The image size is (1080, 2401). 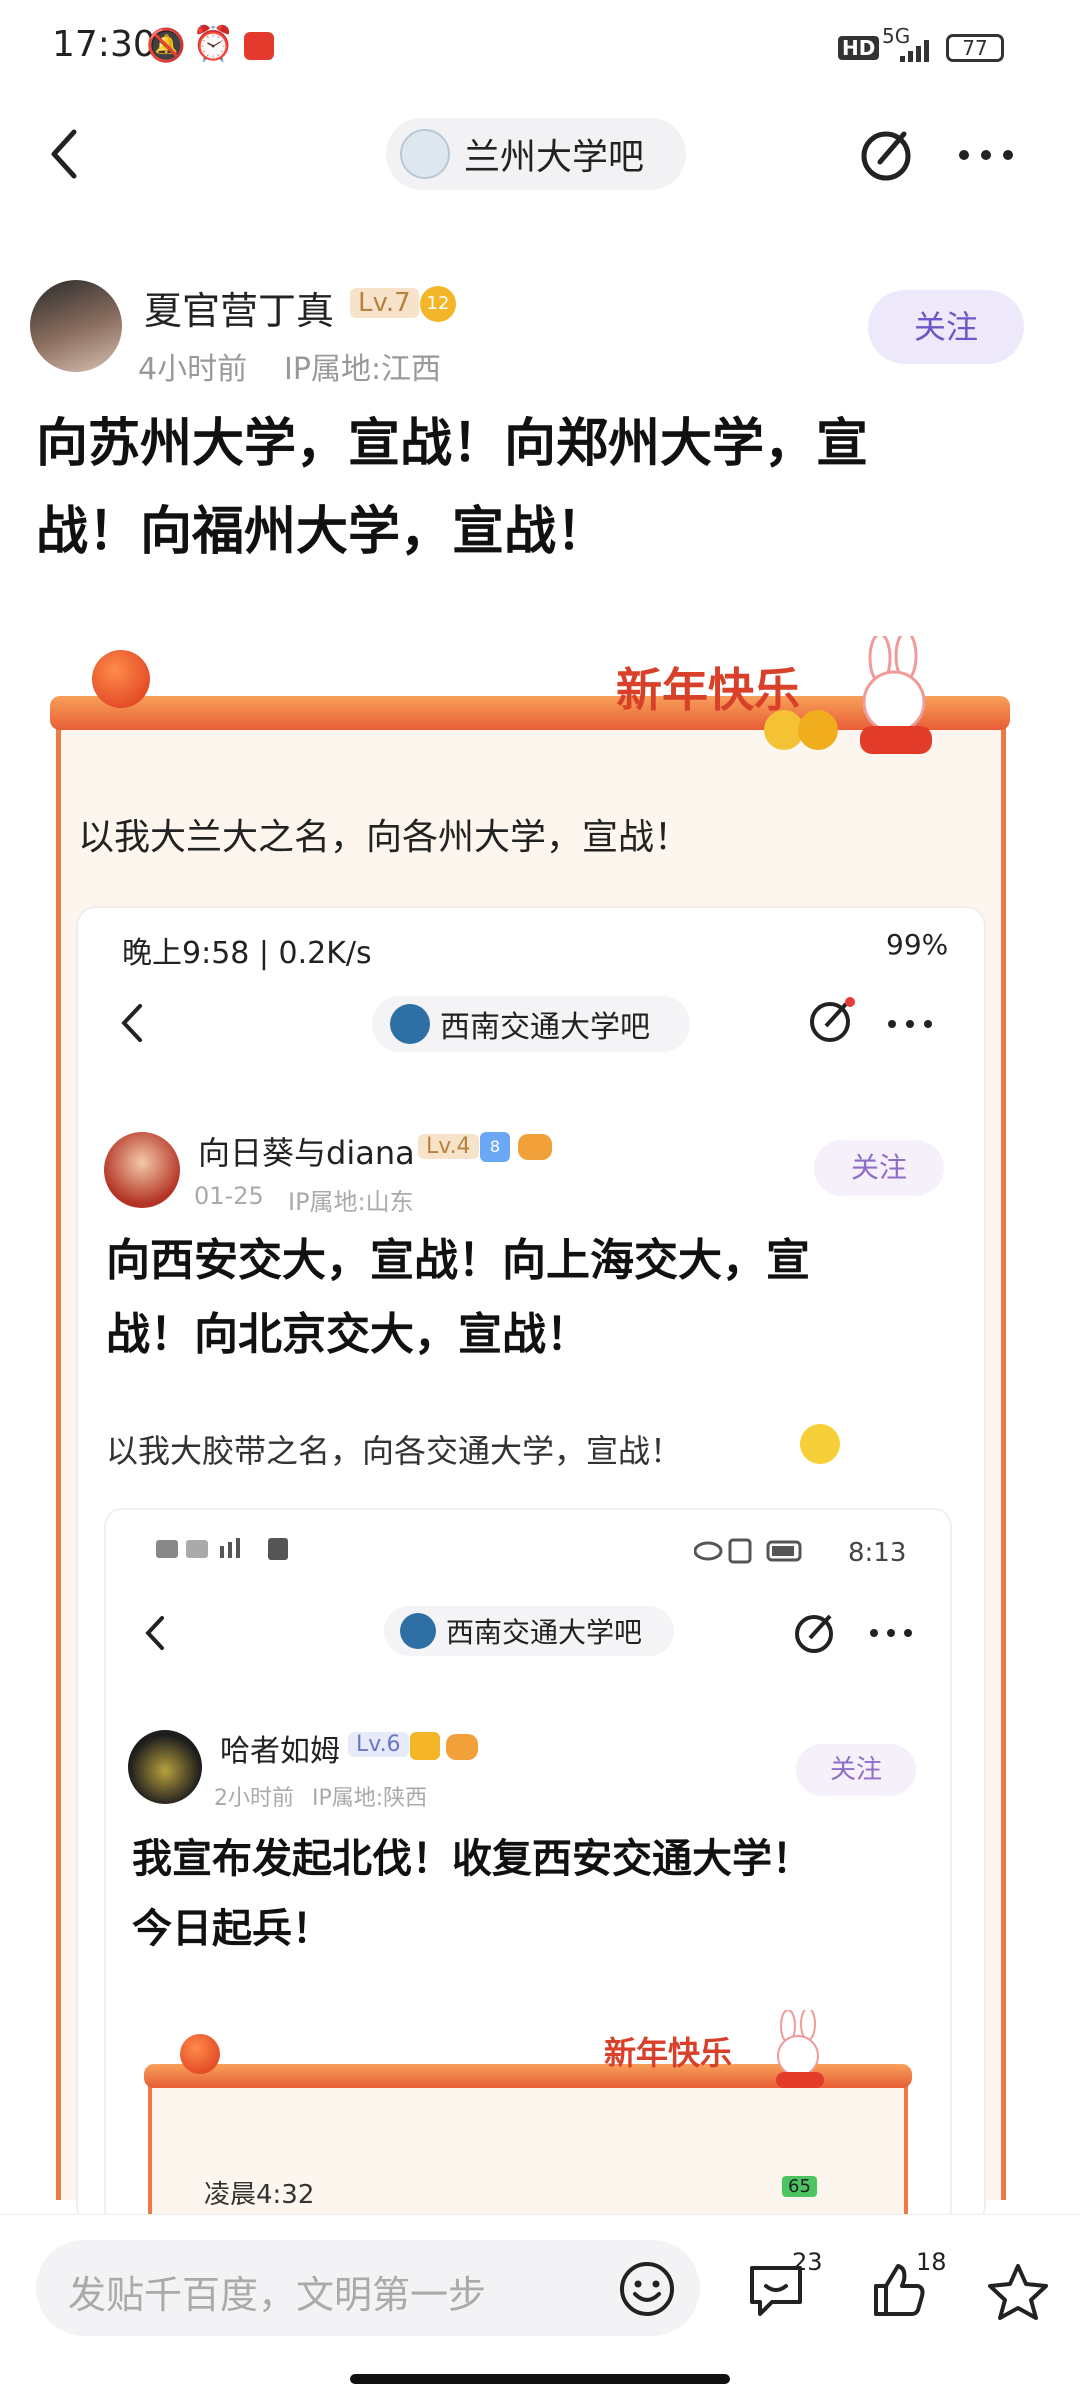 I want to click on shot2-game-badge-icon, so click(x=462, y=1747).